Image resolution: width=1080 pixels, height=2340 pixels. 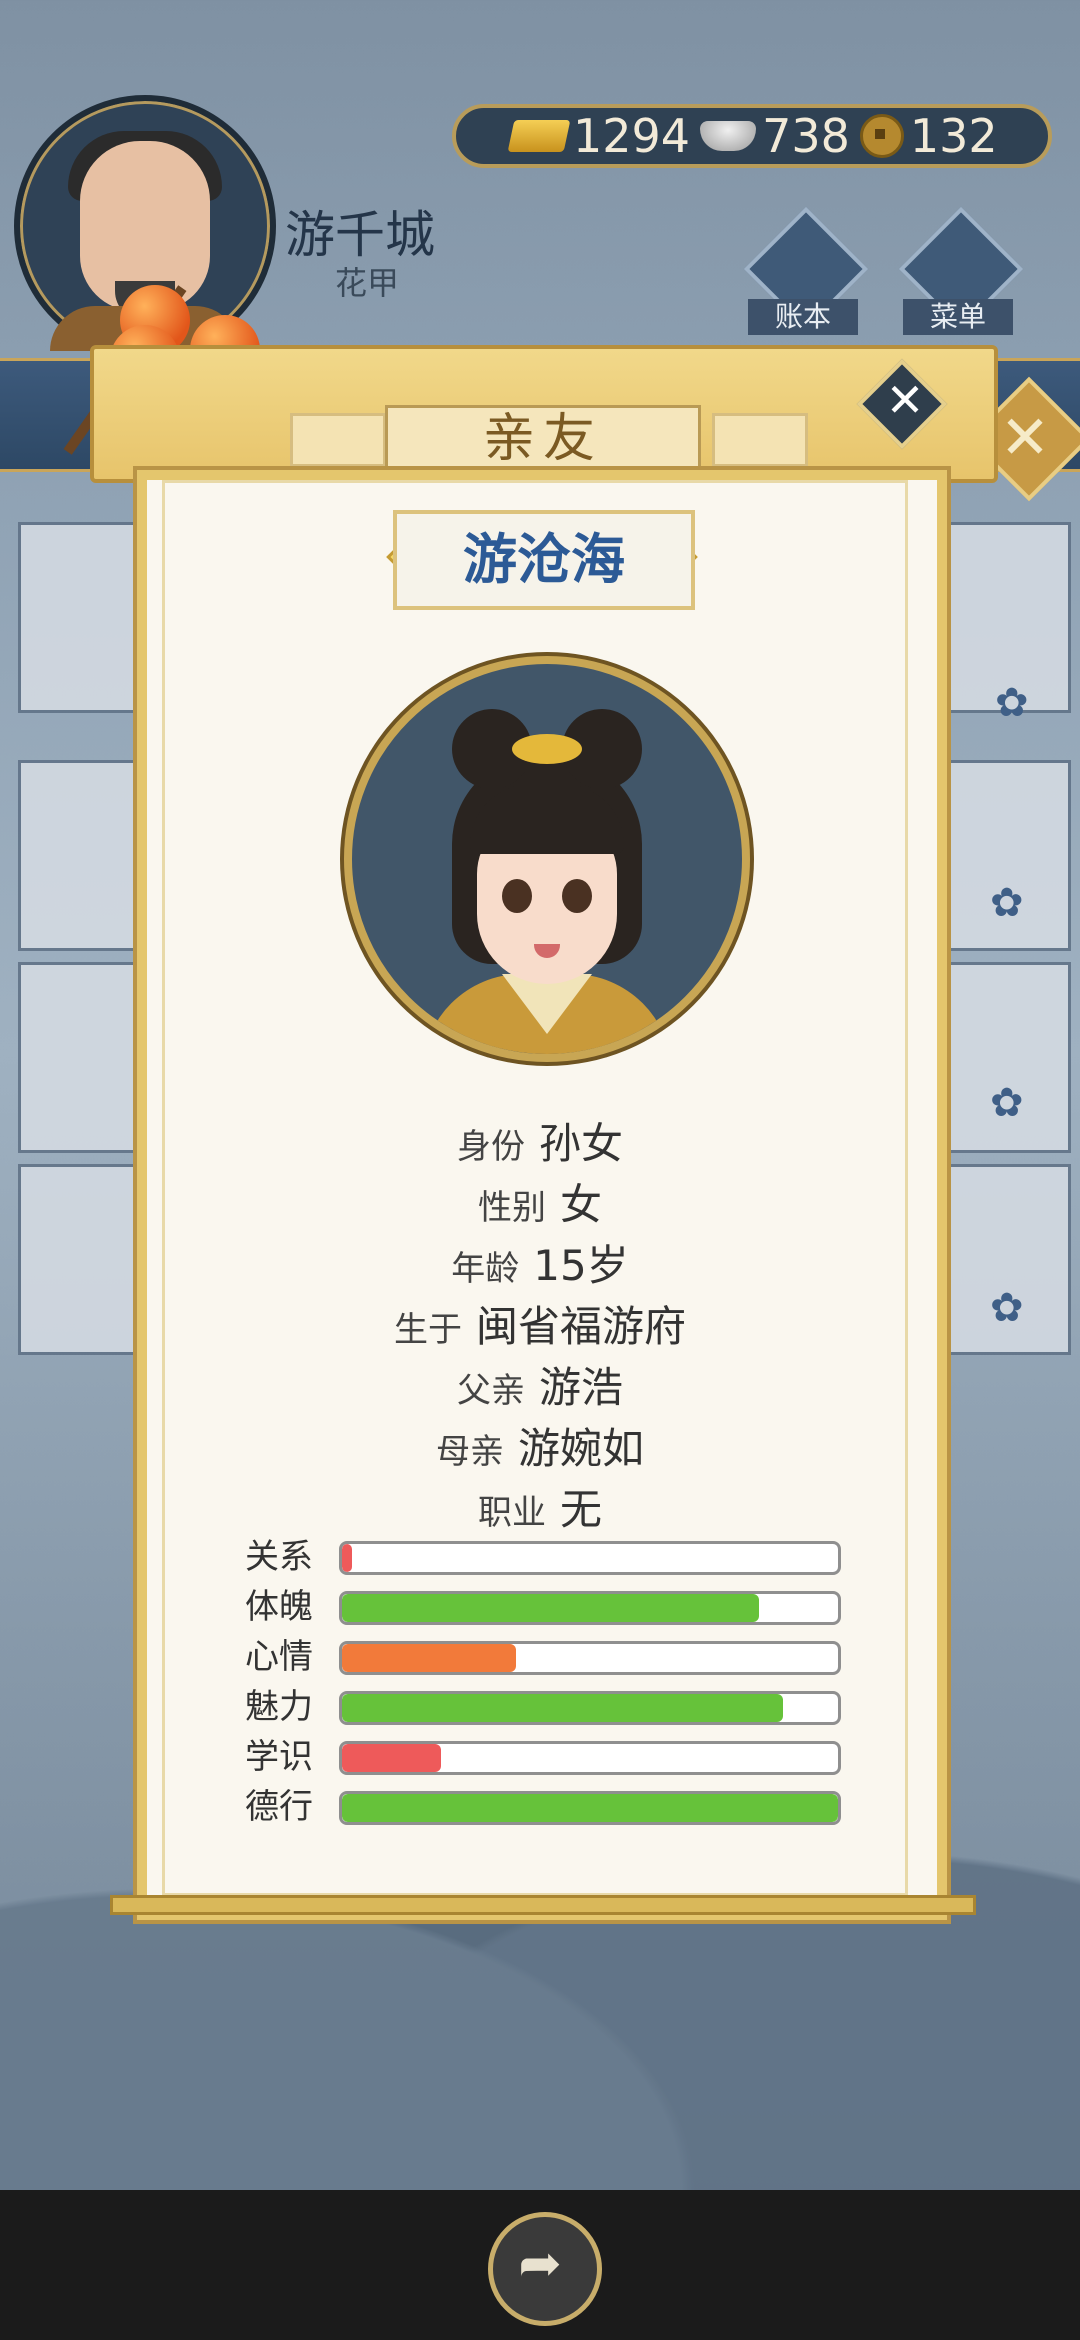 I want to click on info-identity: 身份 孙女, so click(x=540, y=1140).